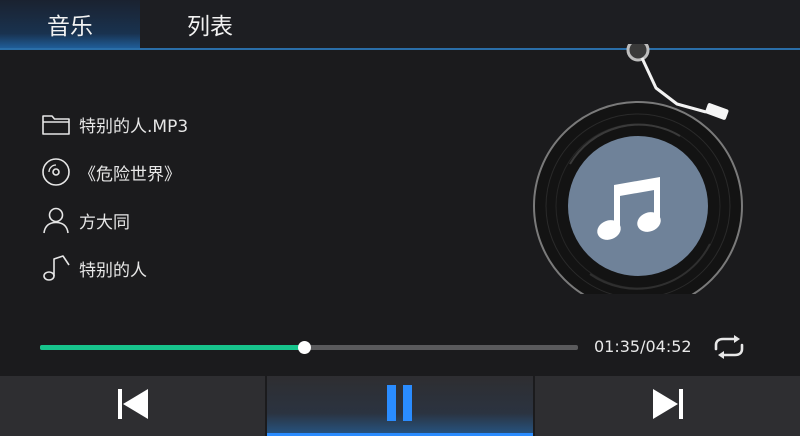  What do you see at coordinates (113, 270) in the screenshot?
I see `song-title: 特别的人` at bounding box center [113, 270].